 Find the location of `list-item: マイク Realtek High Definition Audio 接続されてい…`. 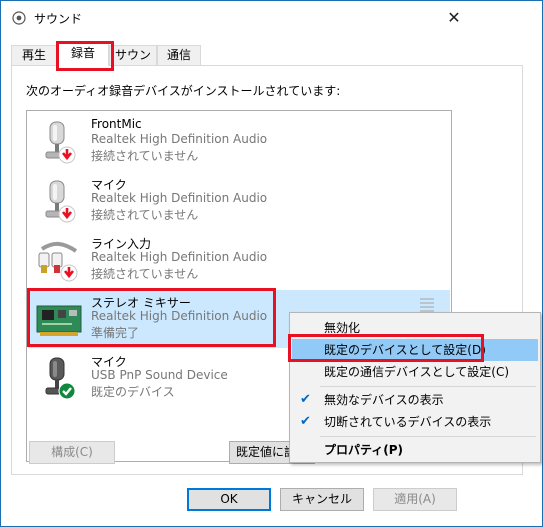

list-item: マイク Realtek High Definition Audio 接続されてい… is located at coordinates (239, 201).